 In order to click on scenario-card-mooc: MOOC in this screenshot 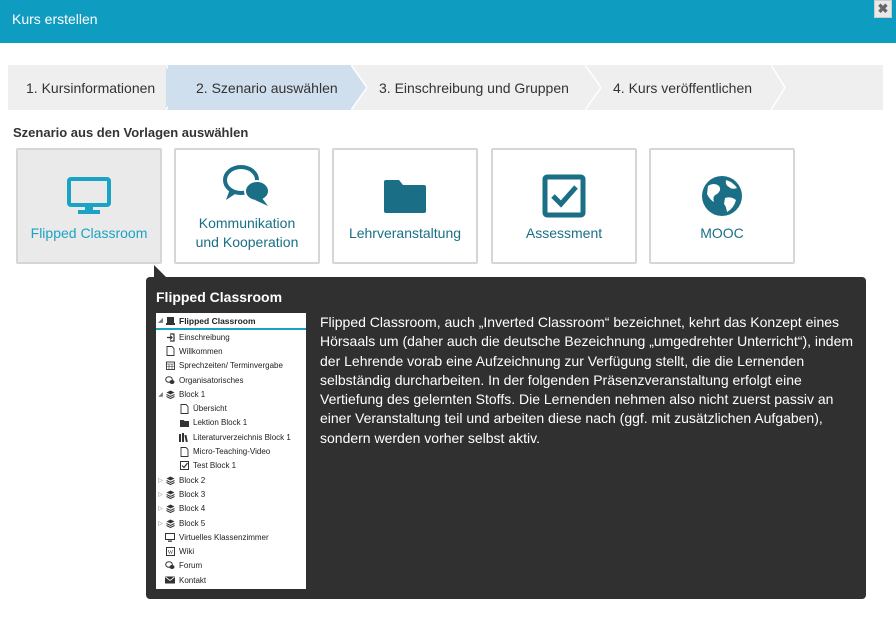, I will do `click(722, 206)`.